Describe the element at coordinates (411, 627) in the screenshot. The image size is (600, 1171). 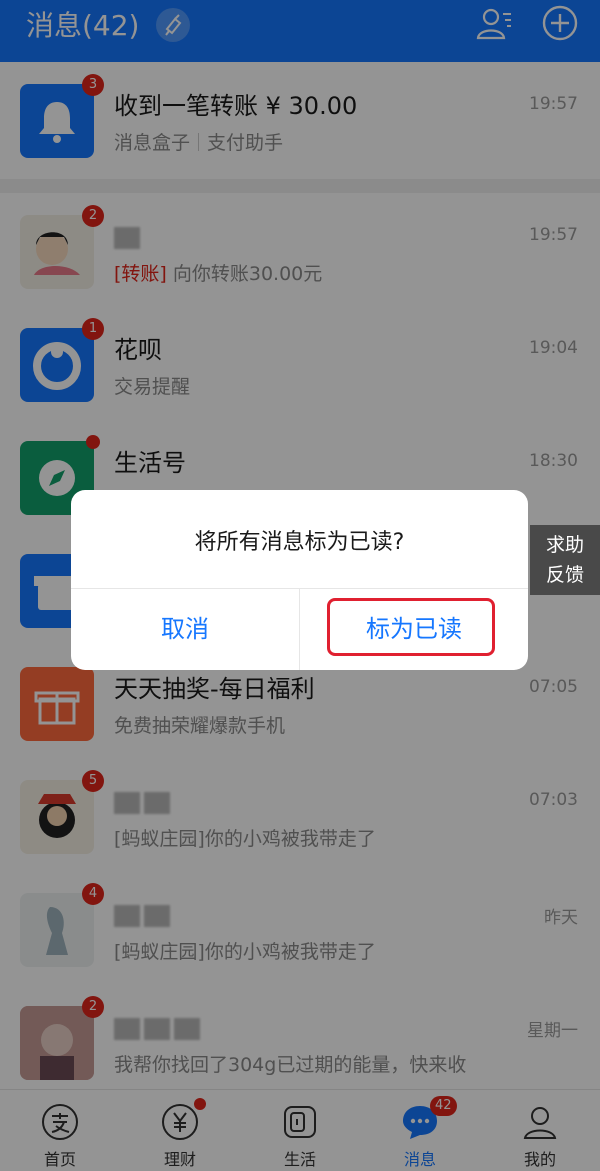
I see `highlight-frame` at that location.